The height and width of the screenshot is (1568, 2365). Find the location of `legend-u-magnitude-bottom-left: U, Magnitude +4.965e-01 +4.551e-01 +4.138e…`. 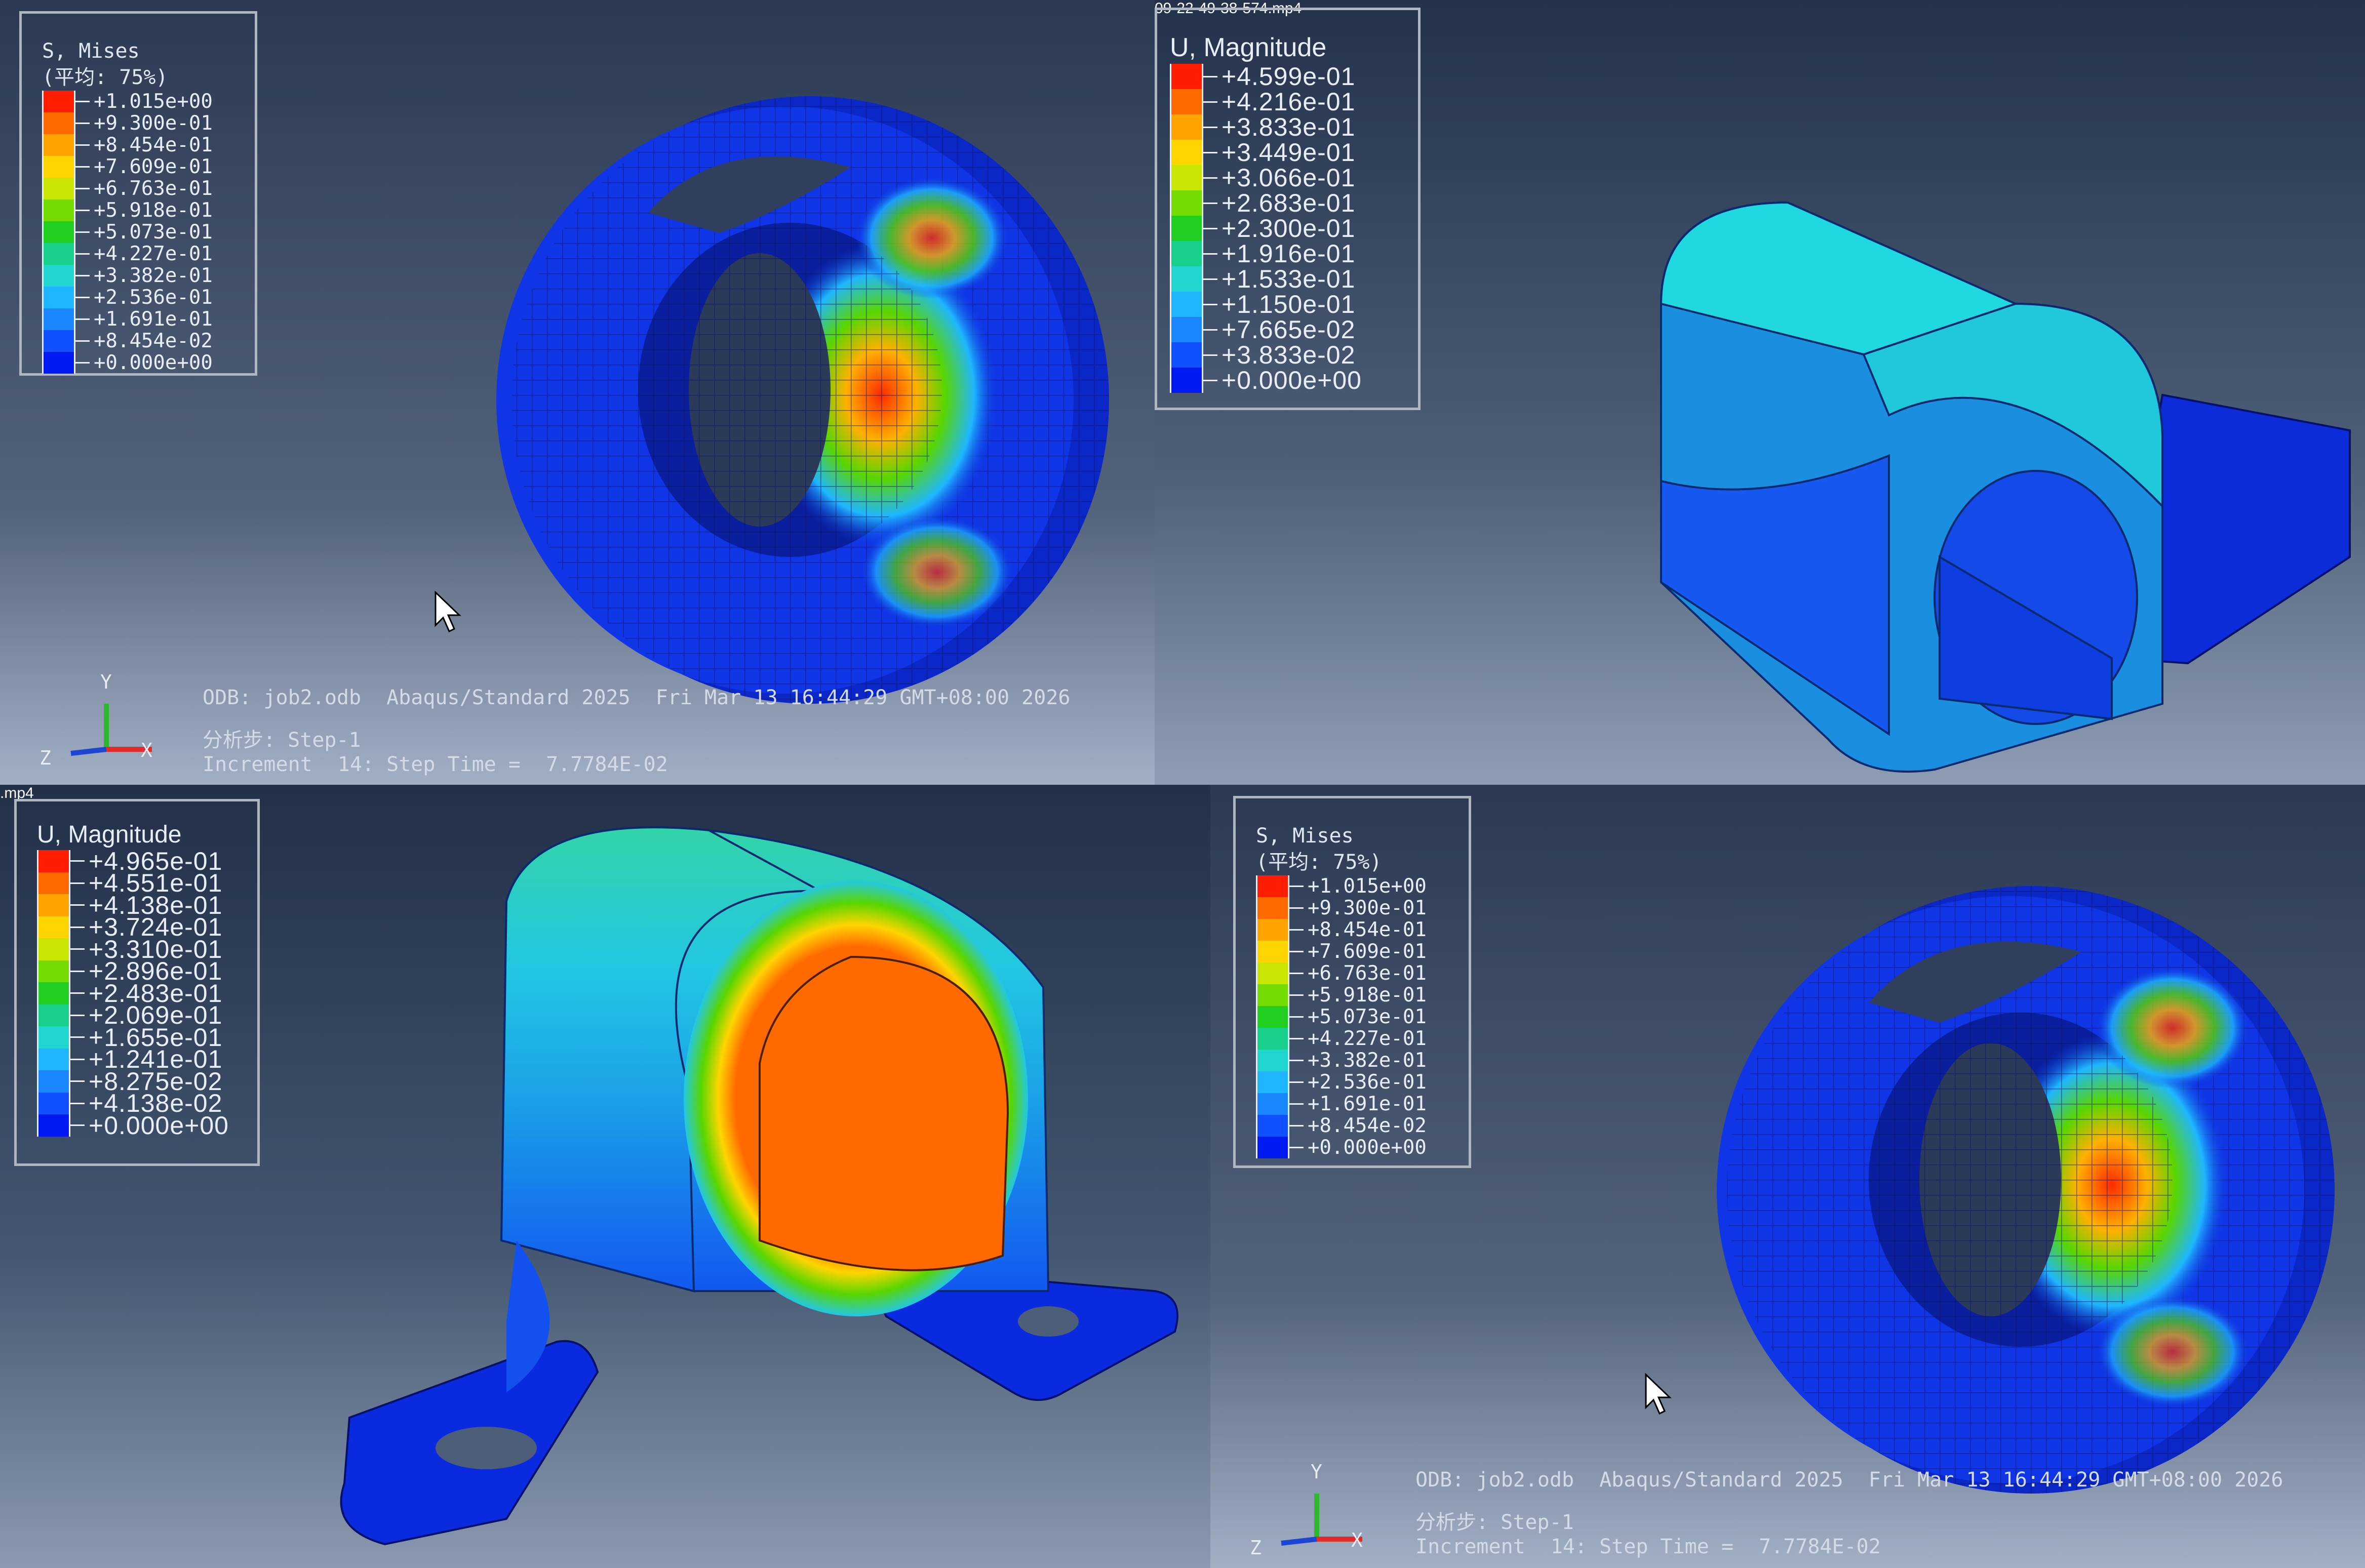

legend-u-magnitude-bottom-left: U, Magnitude +4.965e-01 +4.551e-01 +4.138e… is located at coordinates (137, 983).